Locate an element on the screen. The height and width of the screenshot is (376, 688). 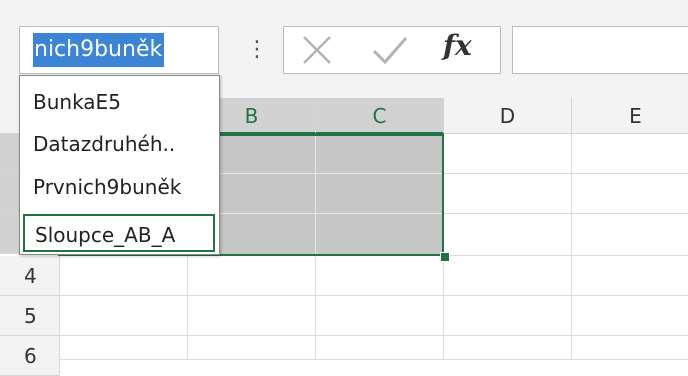
cell-c6 is located at coordinates (380, 348).